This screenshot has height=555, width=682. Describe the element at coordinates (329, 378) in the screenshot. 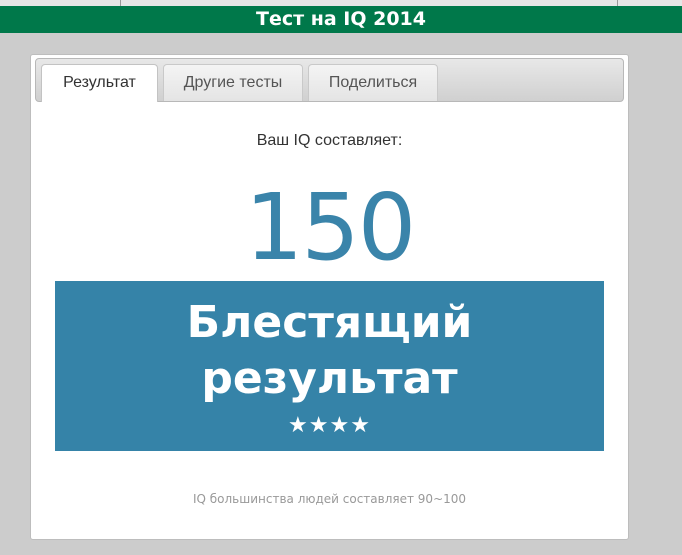

I see `result-title-line2: результат` at that location.